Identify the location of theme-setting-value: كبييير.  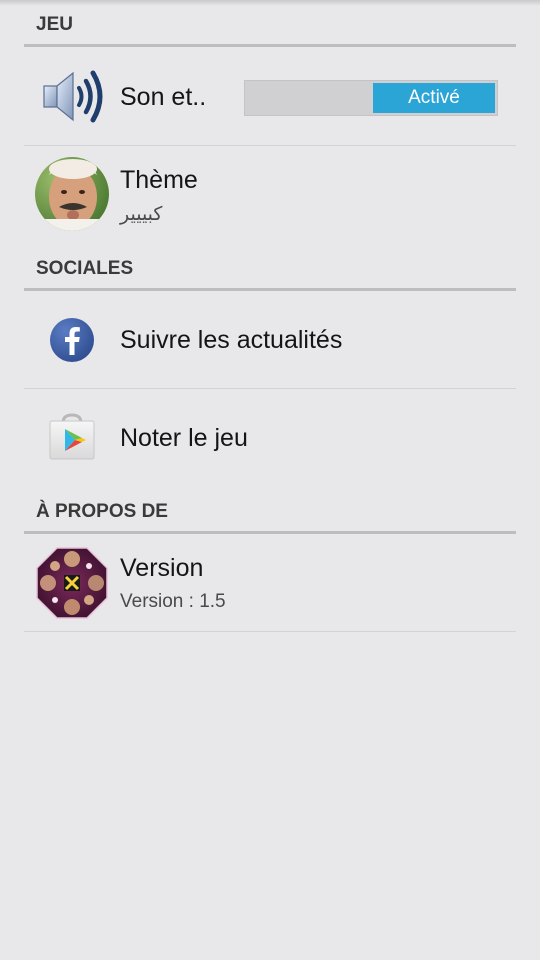
(141, 214).